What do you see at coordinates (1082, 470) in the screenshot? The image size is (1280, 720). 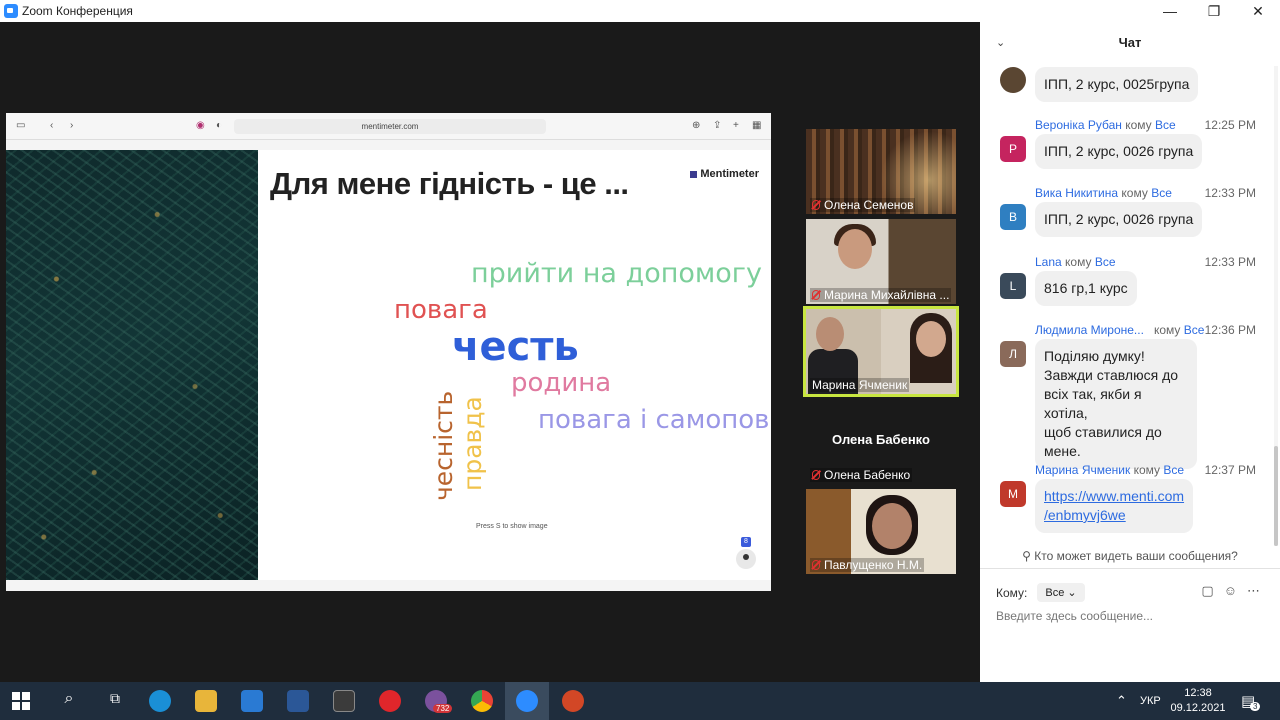 I see `sender-name: Марина Ячменик` at bounding box center [1082, 470].